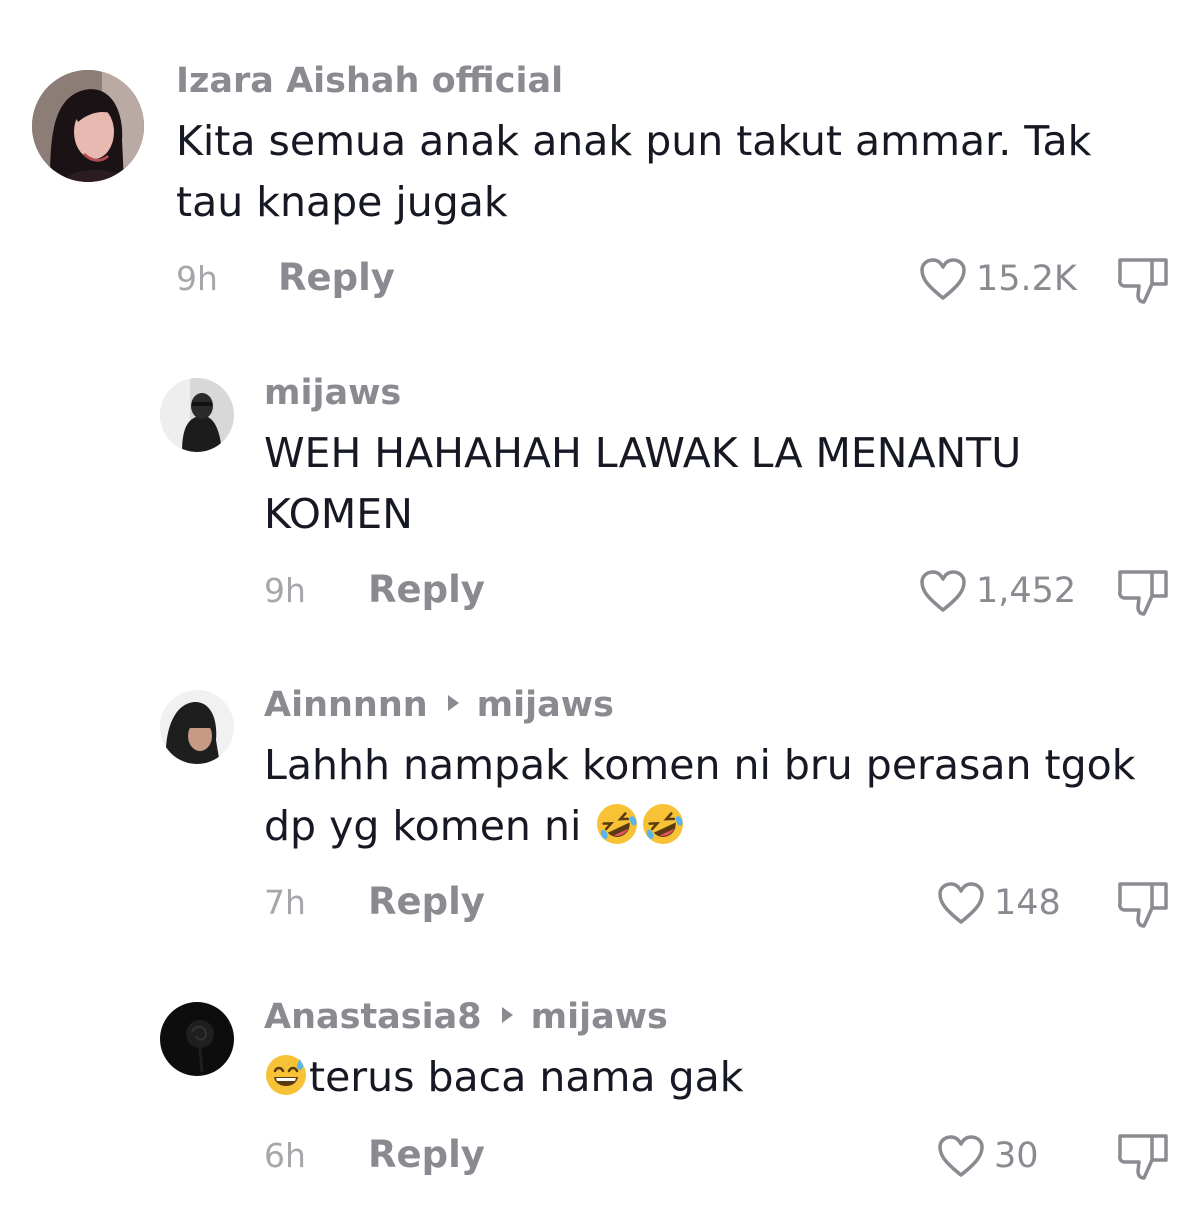 This screenshot has width=1200, height=1209. What do you see at coordinates (423, 826) in the screenshot?
I see `comment-text-line: dp yg komen ni` at bounding box center [423, 826].